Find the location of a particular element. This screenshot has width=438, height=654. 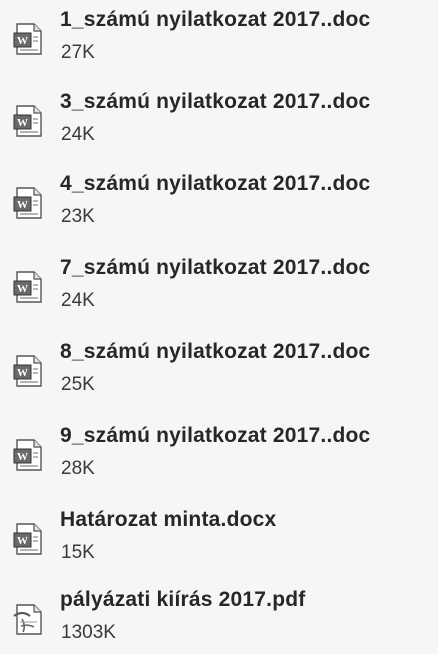

file-name-link: 3_számú nyilatkozat 2017..doc is located at coordinates (215, 102).